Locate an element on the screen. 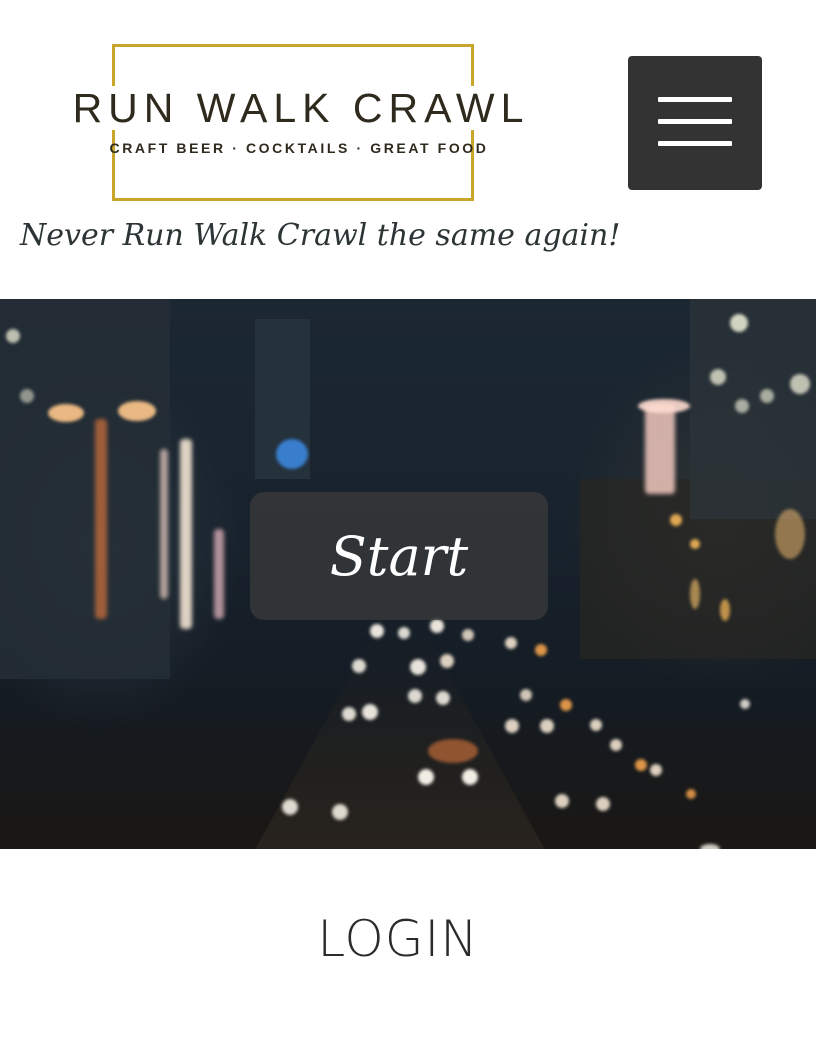 This screenshot has height=1056, width=816. site-tagline: Never Run Walk Crawl the same again! is located at coordinates (320, 235).